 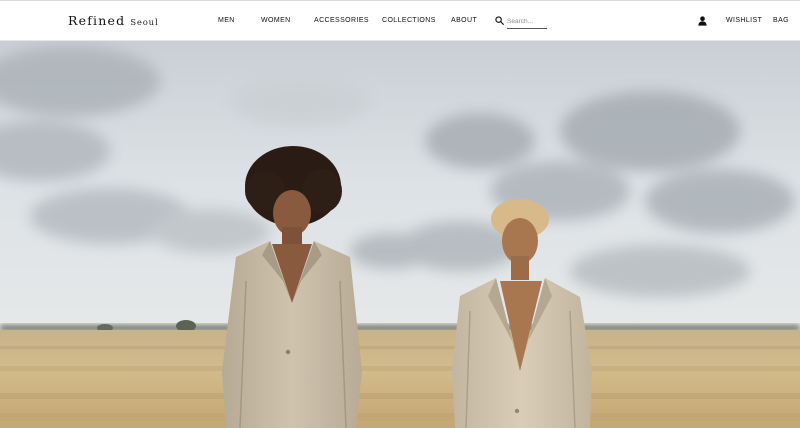 I want to click on search-input, so click(x=527, y=22).